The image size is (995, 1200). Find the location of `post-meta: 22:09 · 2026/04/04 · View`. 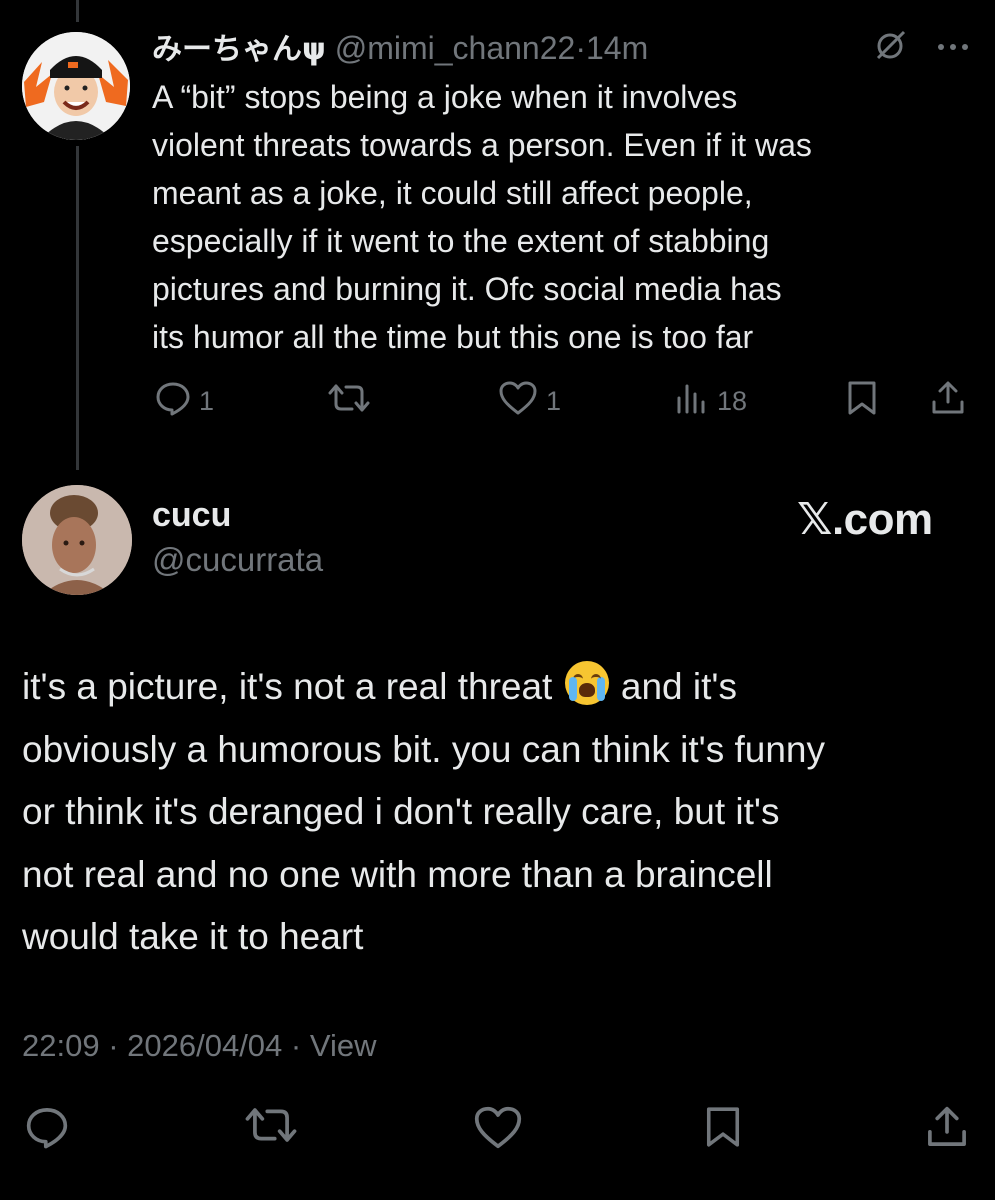

post-meta: 22:09 · 2026/04/04 · View is located at coordinates (199, 1045).